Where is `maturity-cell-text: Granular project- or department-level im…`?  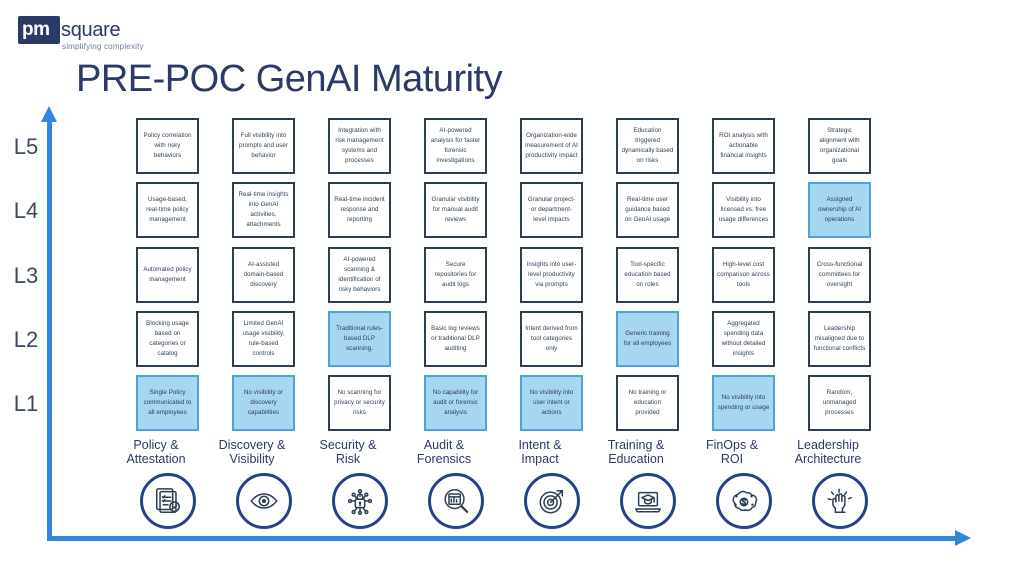 maturity-cell-text: Granular project- or department-level im… is located at coordinates (551, 209).